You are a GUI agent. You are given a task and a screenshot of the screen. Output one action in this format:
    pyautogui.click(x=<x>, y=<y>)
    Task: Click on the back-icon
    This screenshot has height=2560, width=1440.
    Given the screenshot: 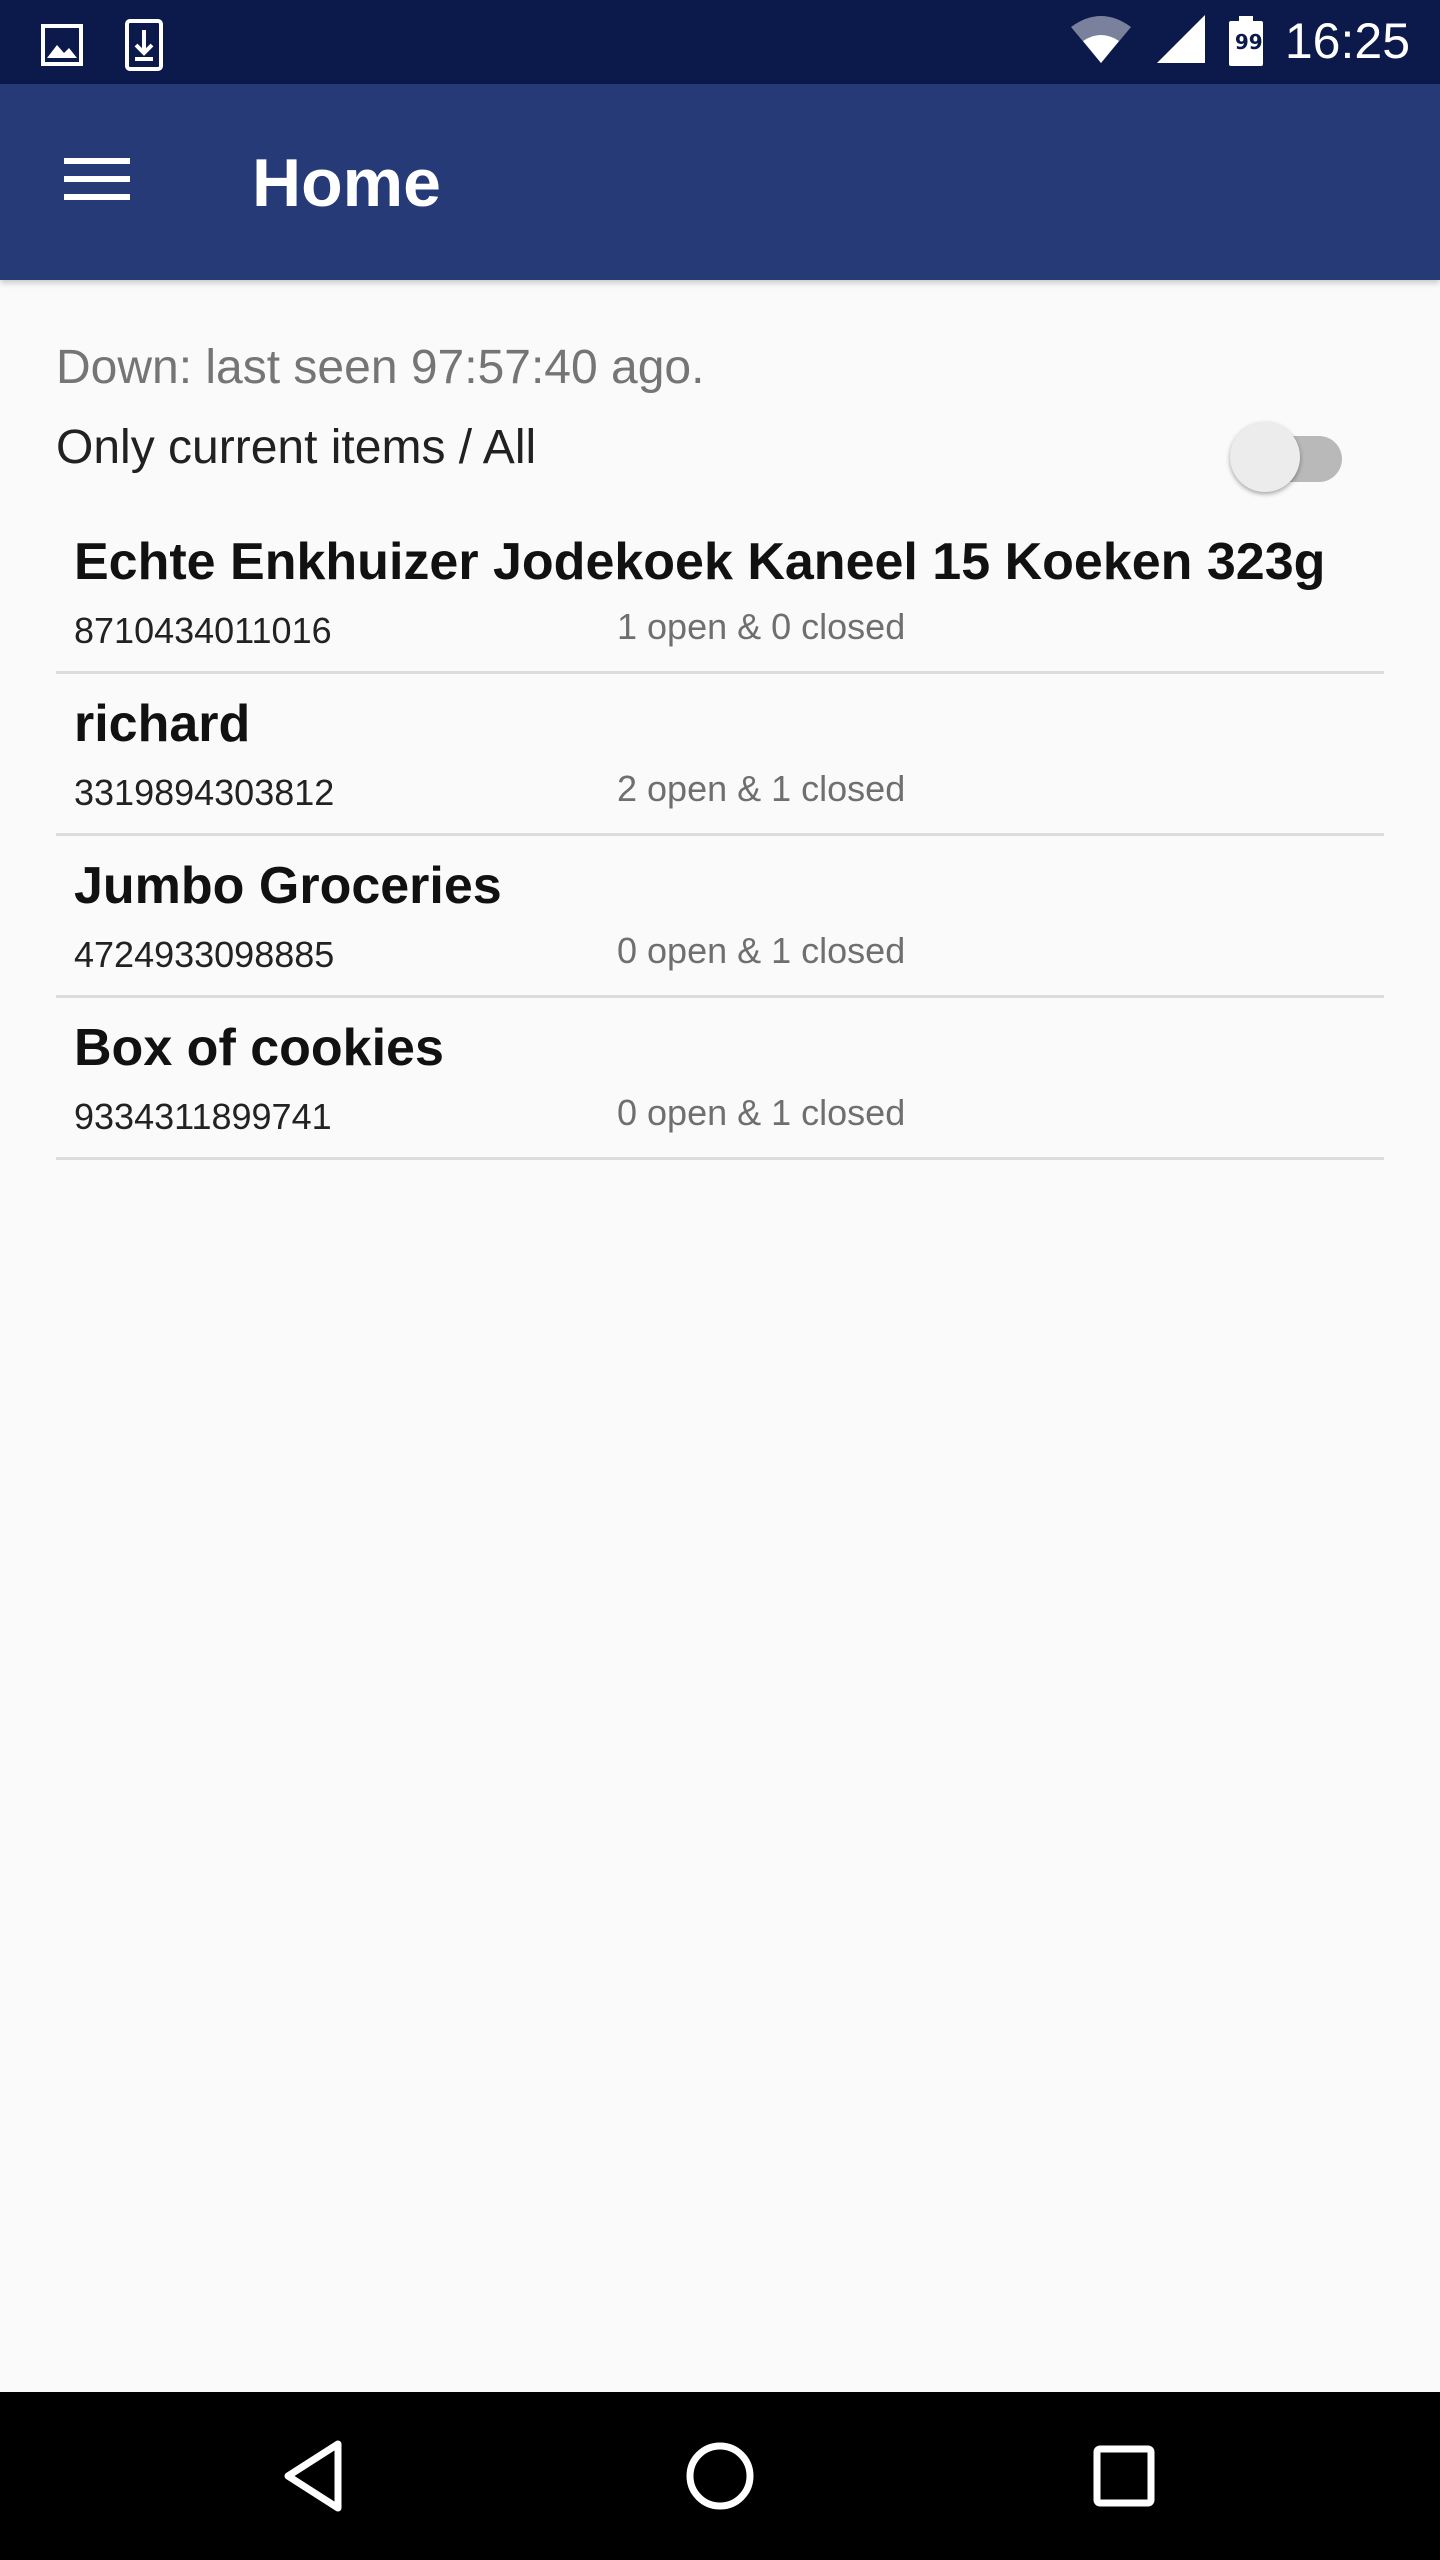 What is the action you would take?
    pyautogui.click(x=316, y=2476)
    